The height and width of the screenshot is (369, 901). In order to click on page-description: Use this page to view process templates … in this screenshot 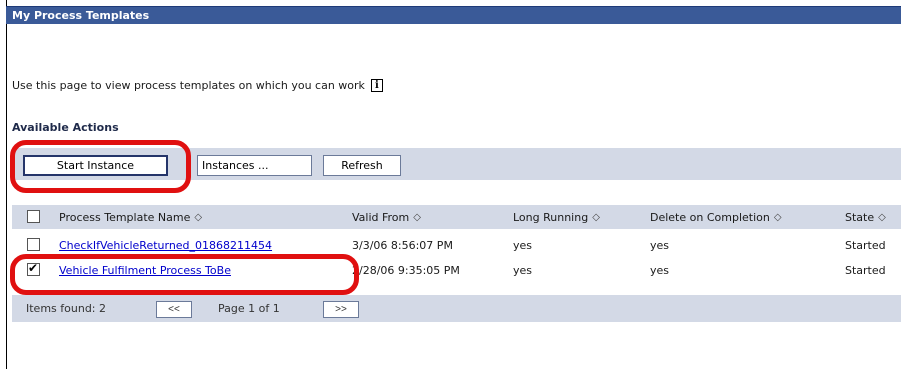, I will do `click(197, 85)`.